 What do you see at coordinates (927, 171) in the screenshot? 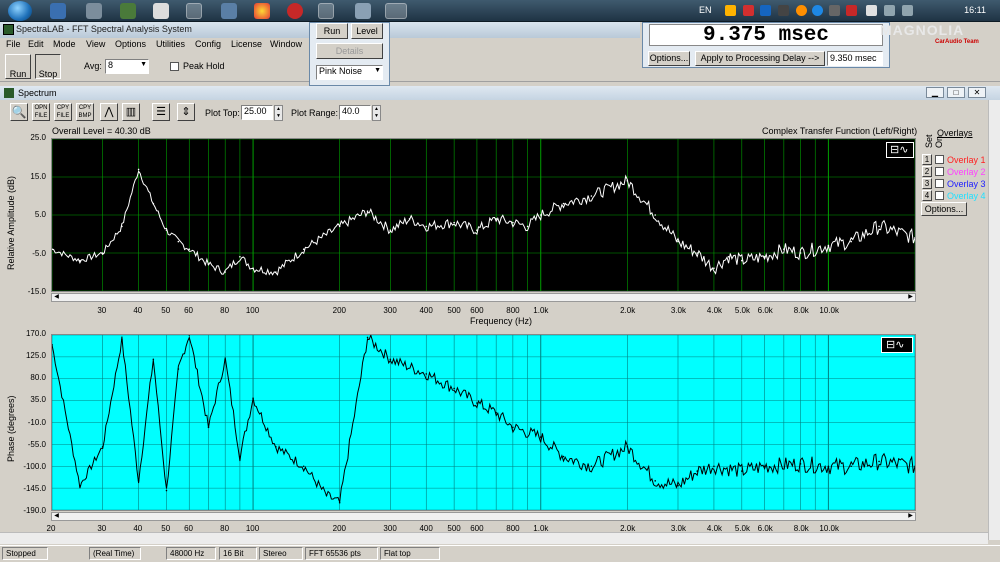
I see `overlay-set-button: 2` at bounding box center [927, 171].